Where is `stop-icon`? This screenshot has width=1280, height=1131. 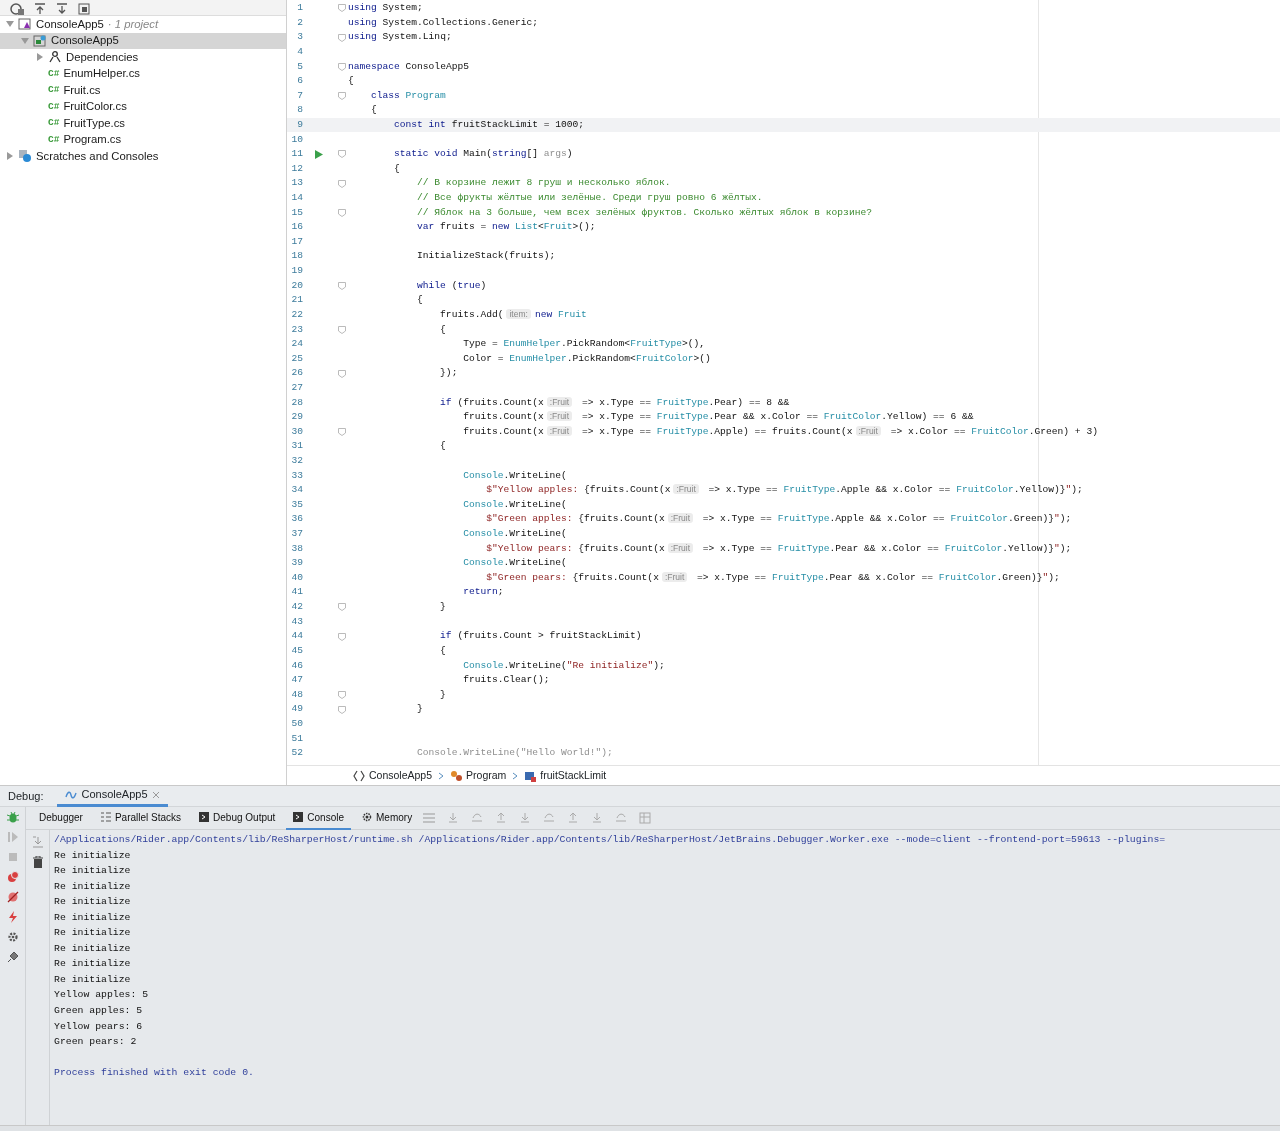 stop-icon is located at coordinates (12, 857).